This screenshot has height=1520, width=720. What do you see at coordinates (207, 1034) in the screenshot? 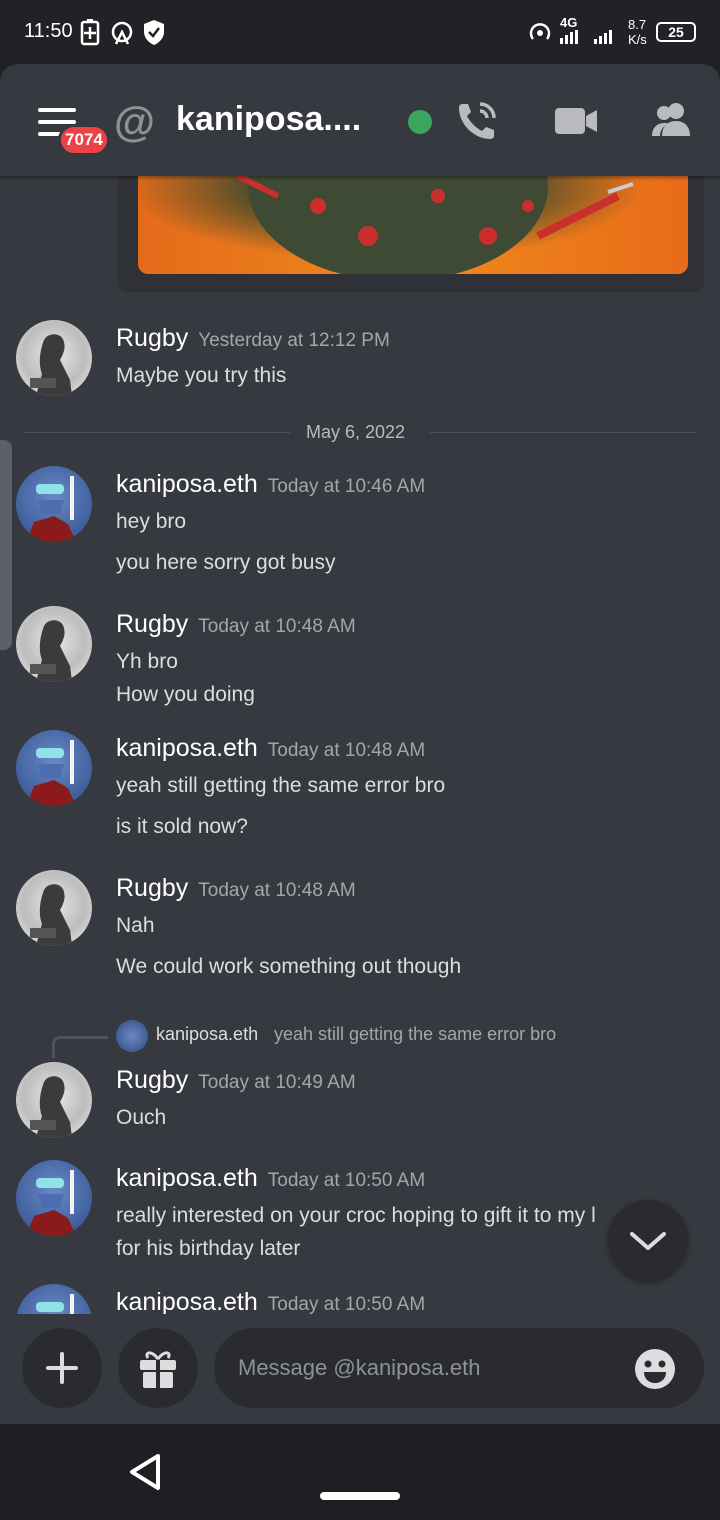
I see `reply-author: kaniposa.eth` at bounding box center [207, 1034].